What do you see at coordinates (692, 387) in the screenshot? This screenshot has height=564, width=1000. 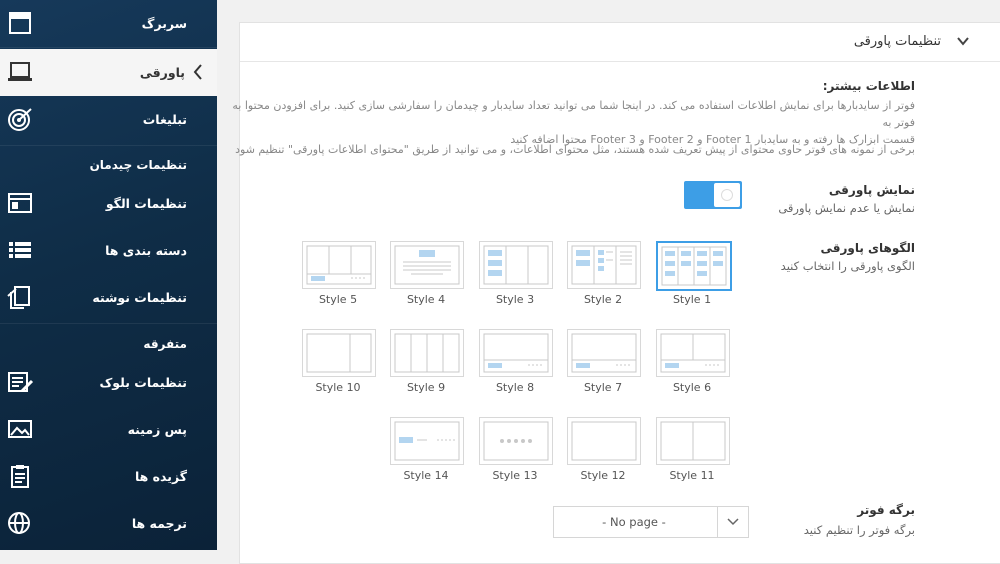 I see `style-6-label: Style 6` at bounding box center [692, 387].